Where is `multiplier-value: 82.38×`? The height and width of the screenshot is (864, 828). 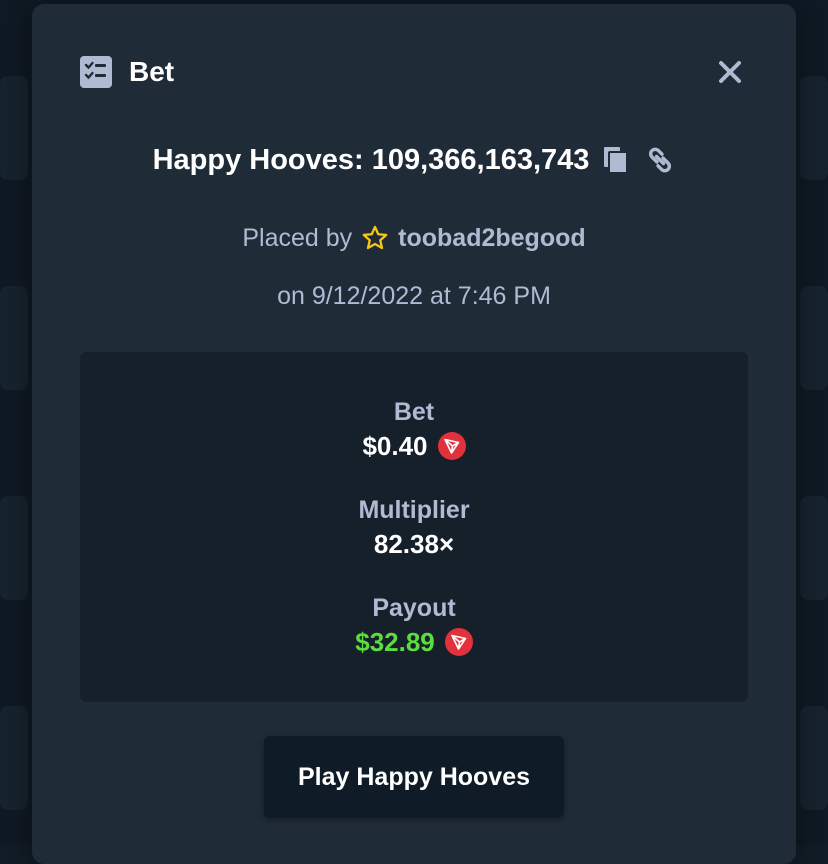 multiplier-value: 82.38× is located at coordinates (414, 544).